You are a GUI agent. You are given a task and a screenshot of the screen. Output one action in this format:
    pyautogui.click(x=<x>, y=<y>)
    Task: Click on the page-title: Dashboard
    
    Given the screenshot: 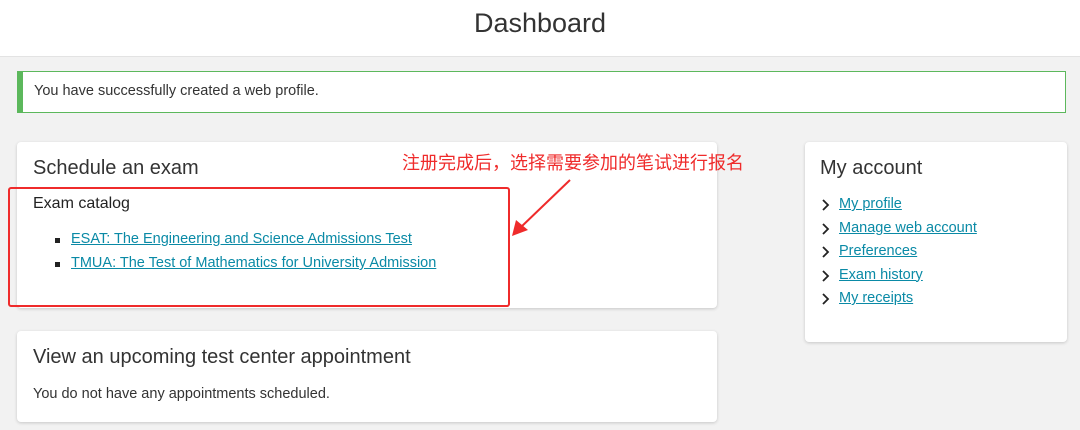 What is the action you would take?
    pyautogui.click(x=540, y=23)
    